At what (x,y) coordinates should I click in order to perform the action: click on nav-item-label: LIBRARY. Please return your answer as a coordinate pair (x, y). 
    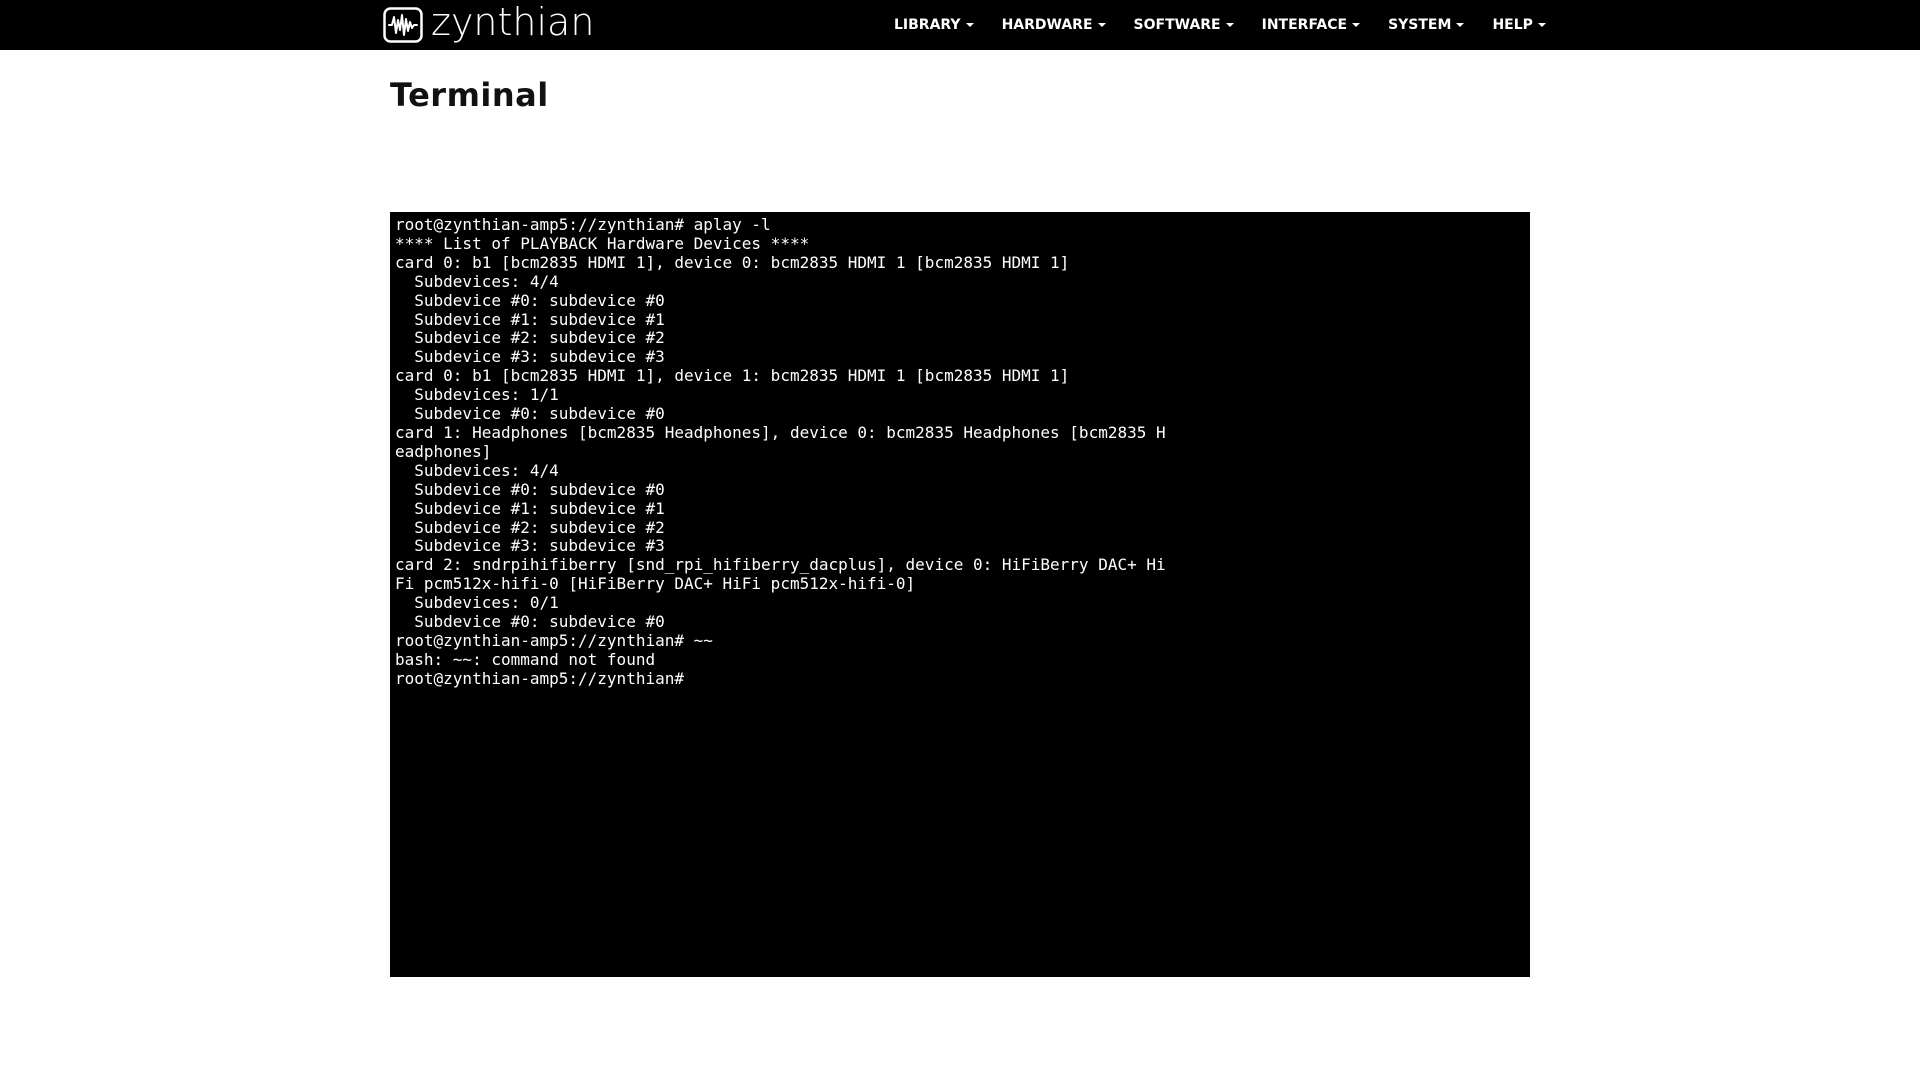
    Looking at the image, I should click on (927, 25).